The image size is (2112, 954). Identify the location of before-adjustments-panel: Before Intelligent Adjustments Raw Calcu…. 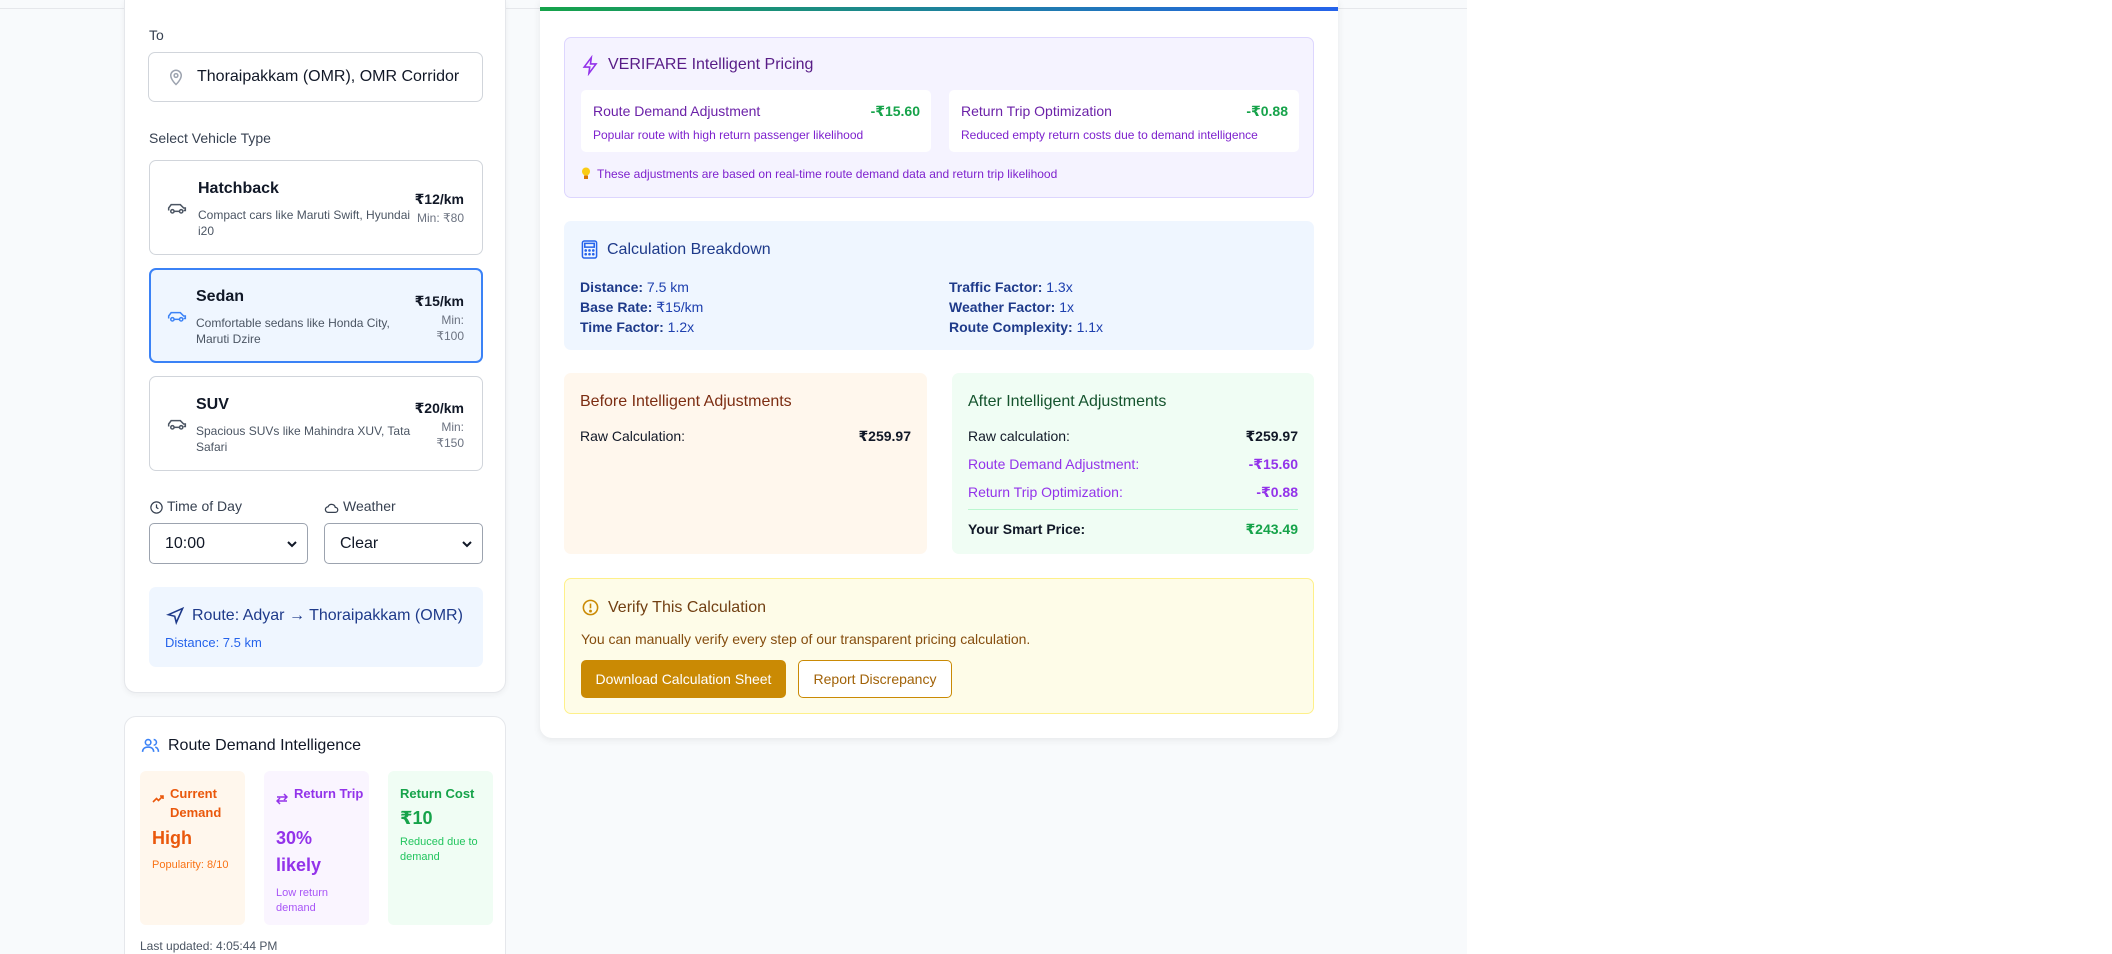
(745, 463).